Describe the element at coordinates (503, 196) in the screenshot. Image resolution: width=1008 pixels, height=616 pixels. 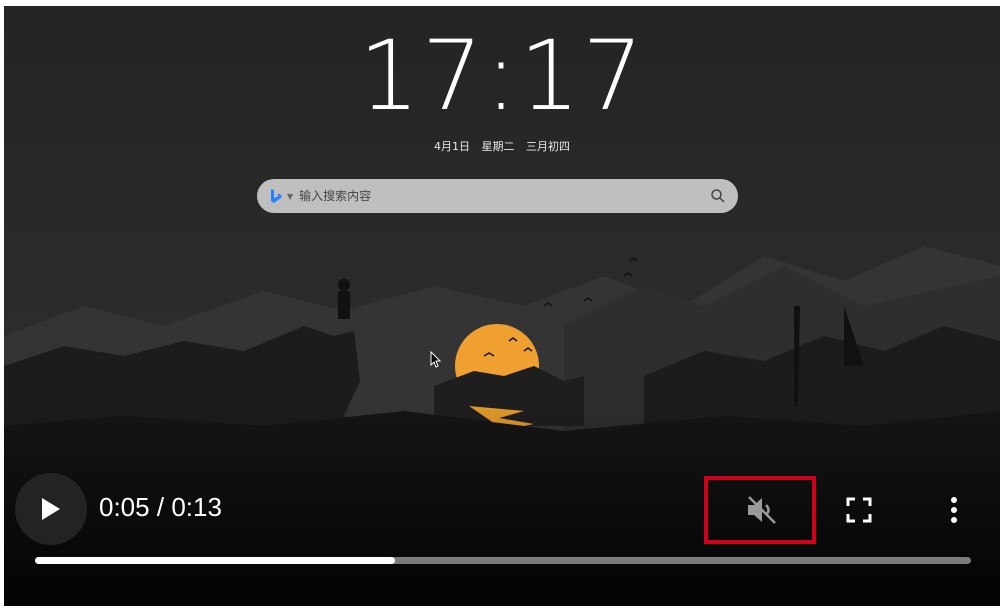
I see `search-input` at that location.